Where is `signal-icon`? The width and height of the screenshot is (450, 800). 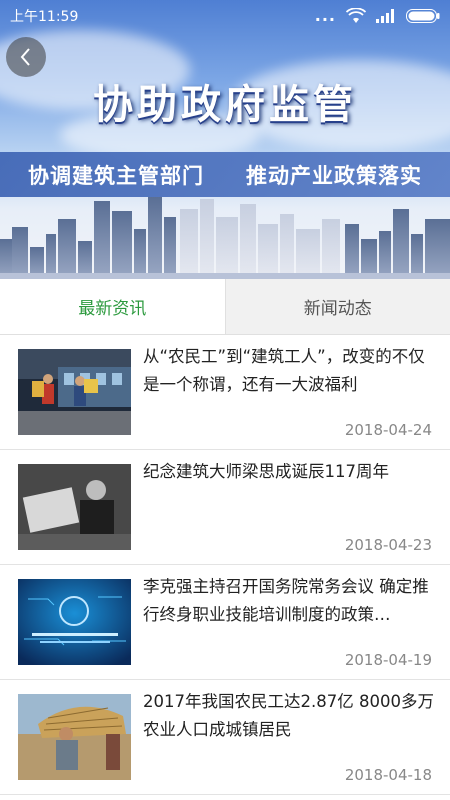
signal-icon is located at coordinates (385, 15).